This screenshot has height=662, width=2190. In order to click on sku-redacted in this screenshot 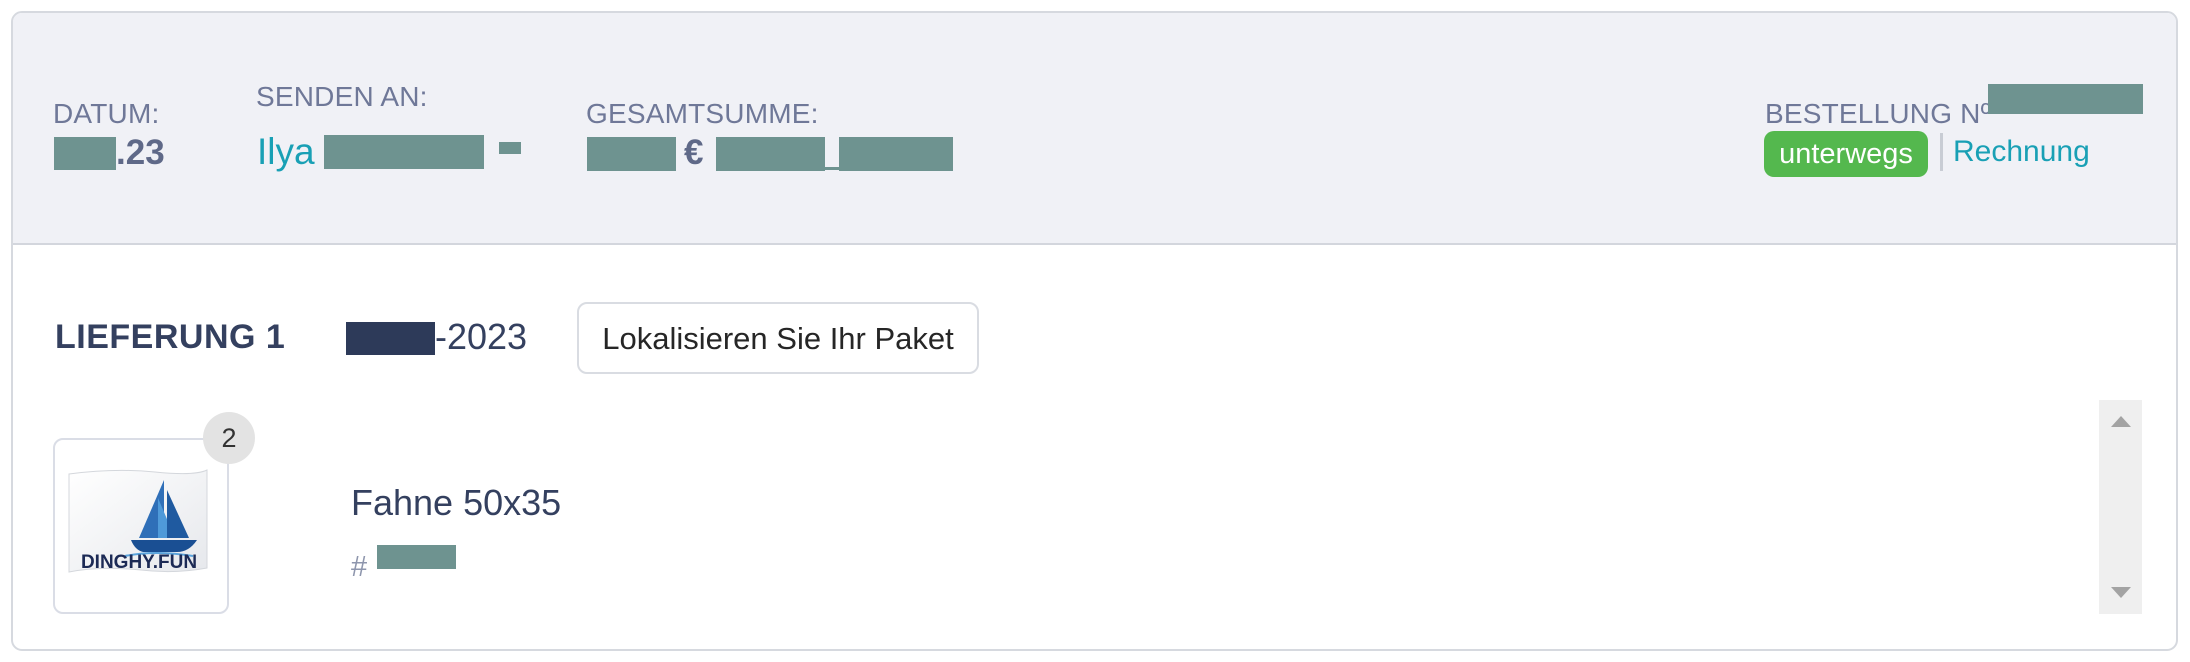, I will do `click(416, 557)`.